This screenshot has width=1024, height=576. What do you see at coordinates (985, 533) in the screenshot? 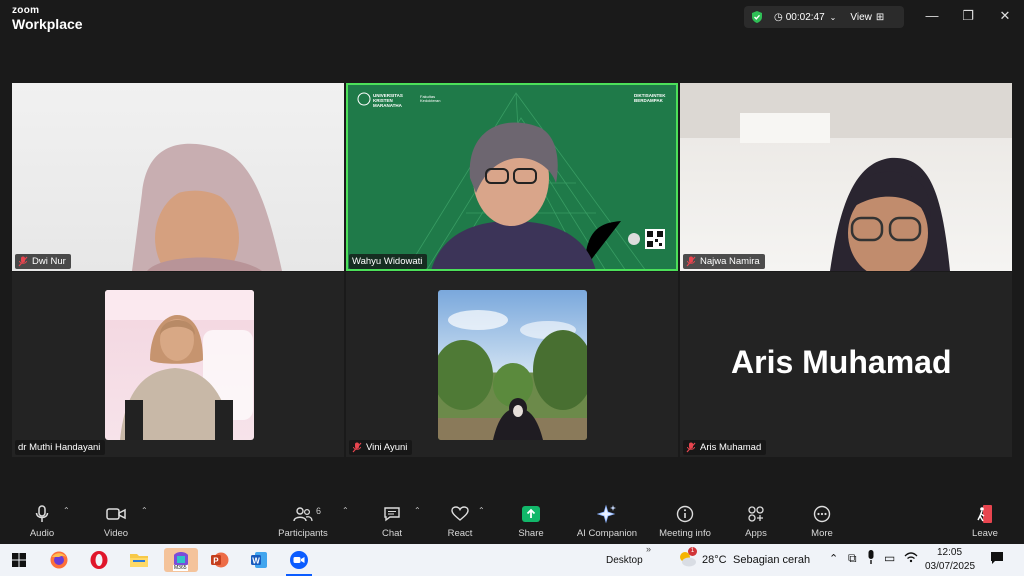
I see `leave-label: Leave` at bounding box center [985, 533].